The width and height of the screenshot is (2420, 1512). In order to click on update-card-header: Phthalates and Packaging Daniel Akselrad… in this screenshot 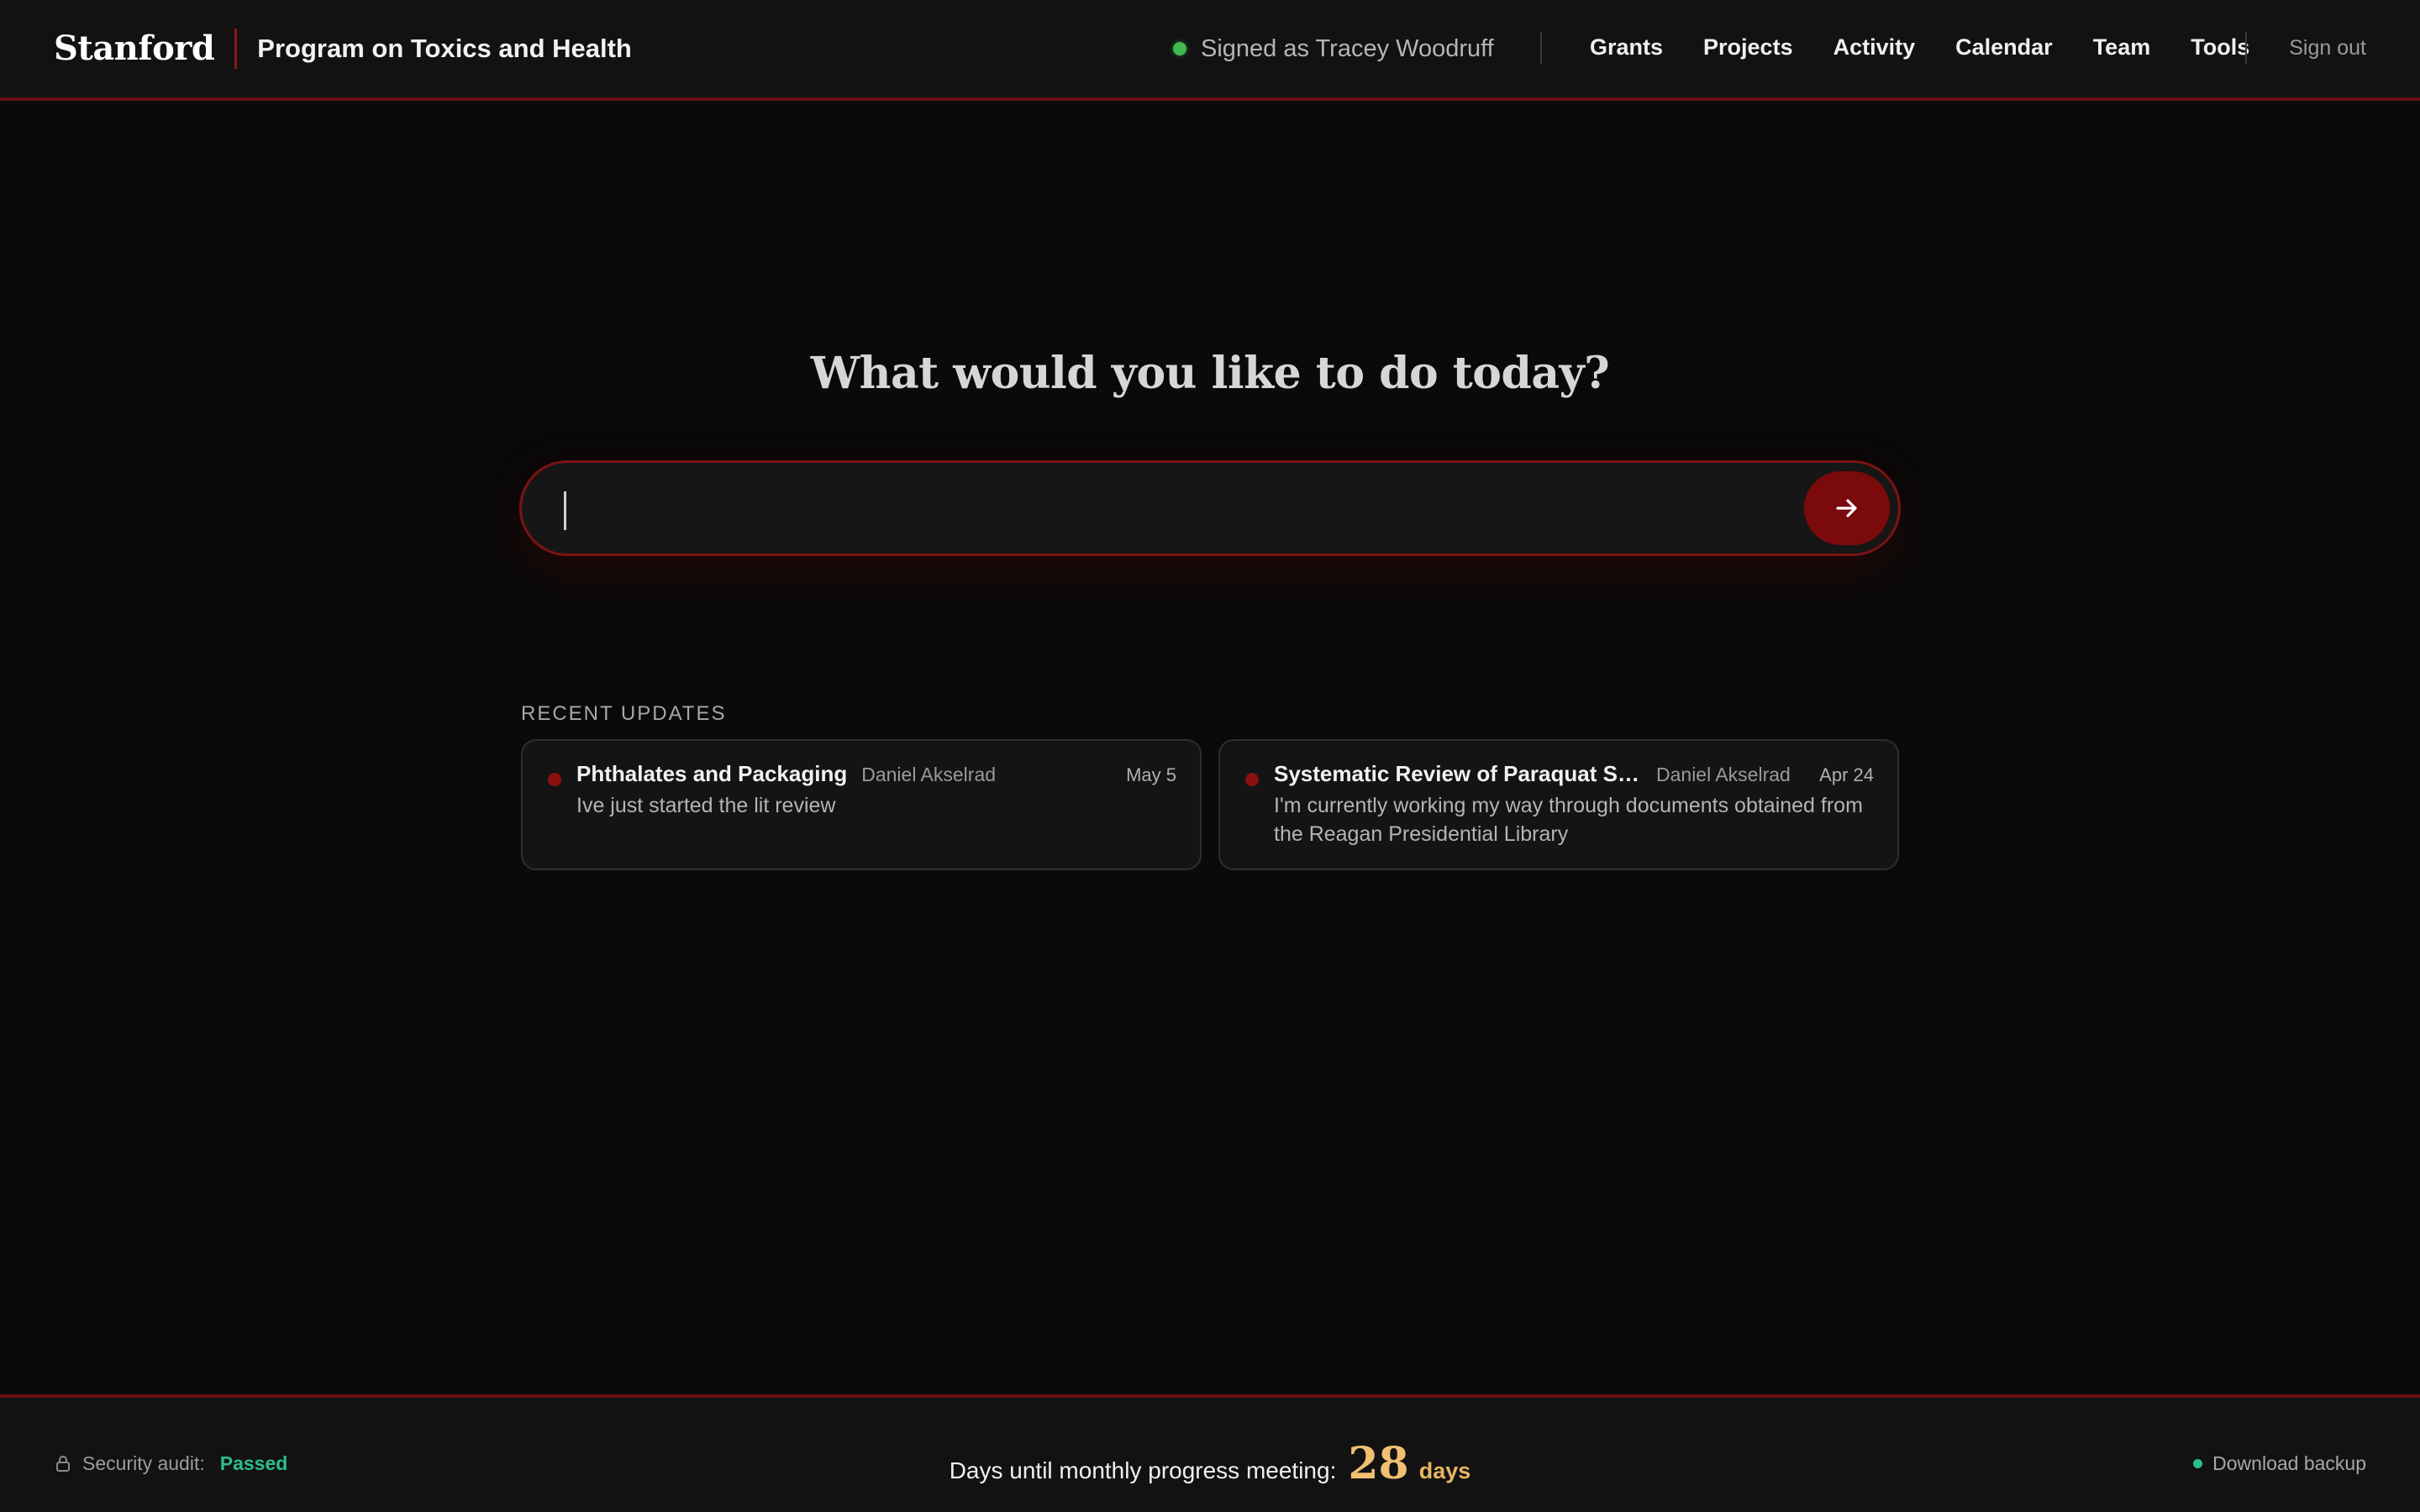, I will do `click(876, 776)`.